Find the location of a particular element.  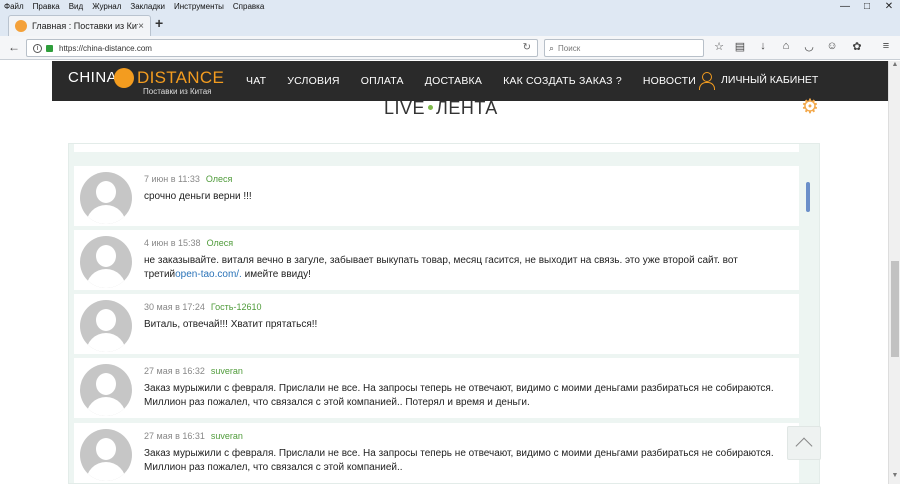

comment-date: 27 мая в 16:31 is located at coordinates (174, 436).